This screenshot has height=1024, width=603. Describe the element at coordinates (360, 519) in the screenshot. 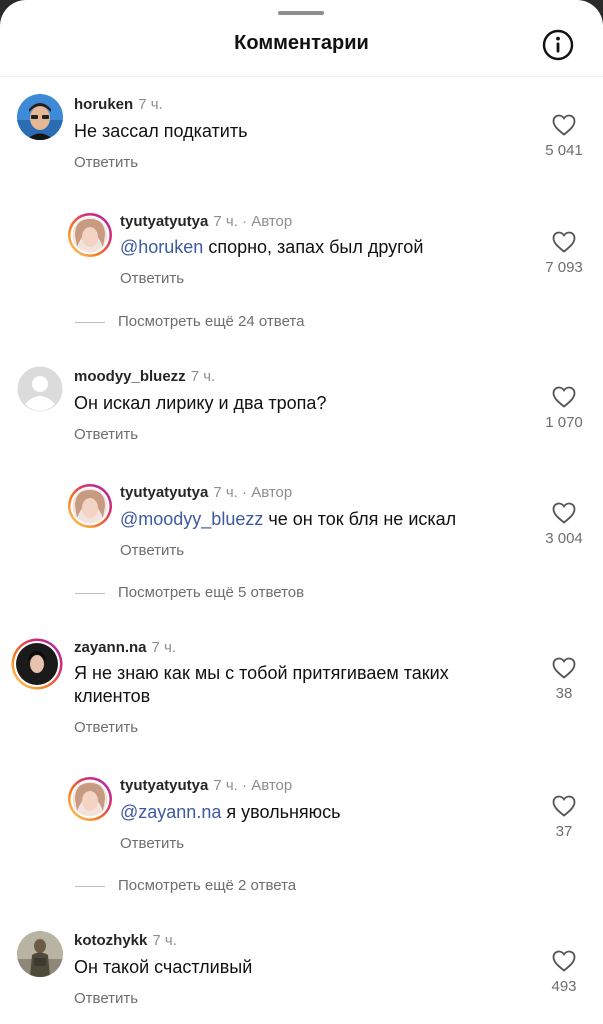

I see `reply-body: че он ток бля не искал` at that location.